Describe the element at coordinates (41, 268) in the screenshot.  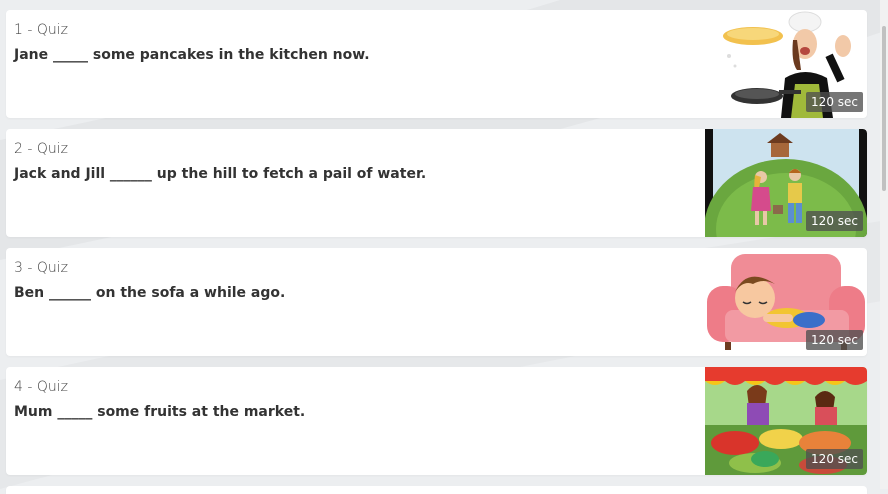
I see `quiz-number-label: 3 - Quiz` at that location.